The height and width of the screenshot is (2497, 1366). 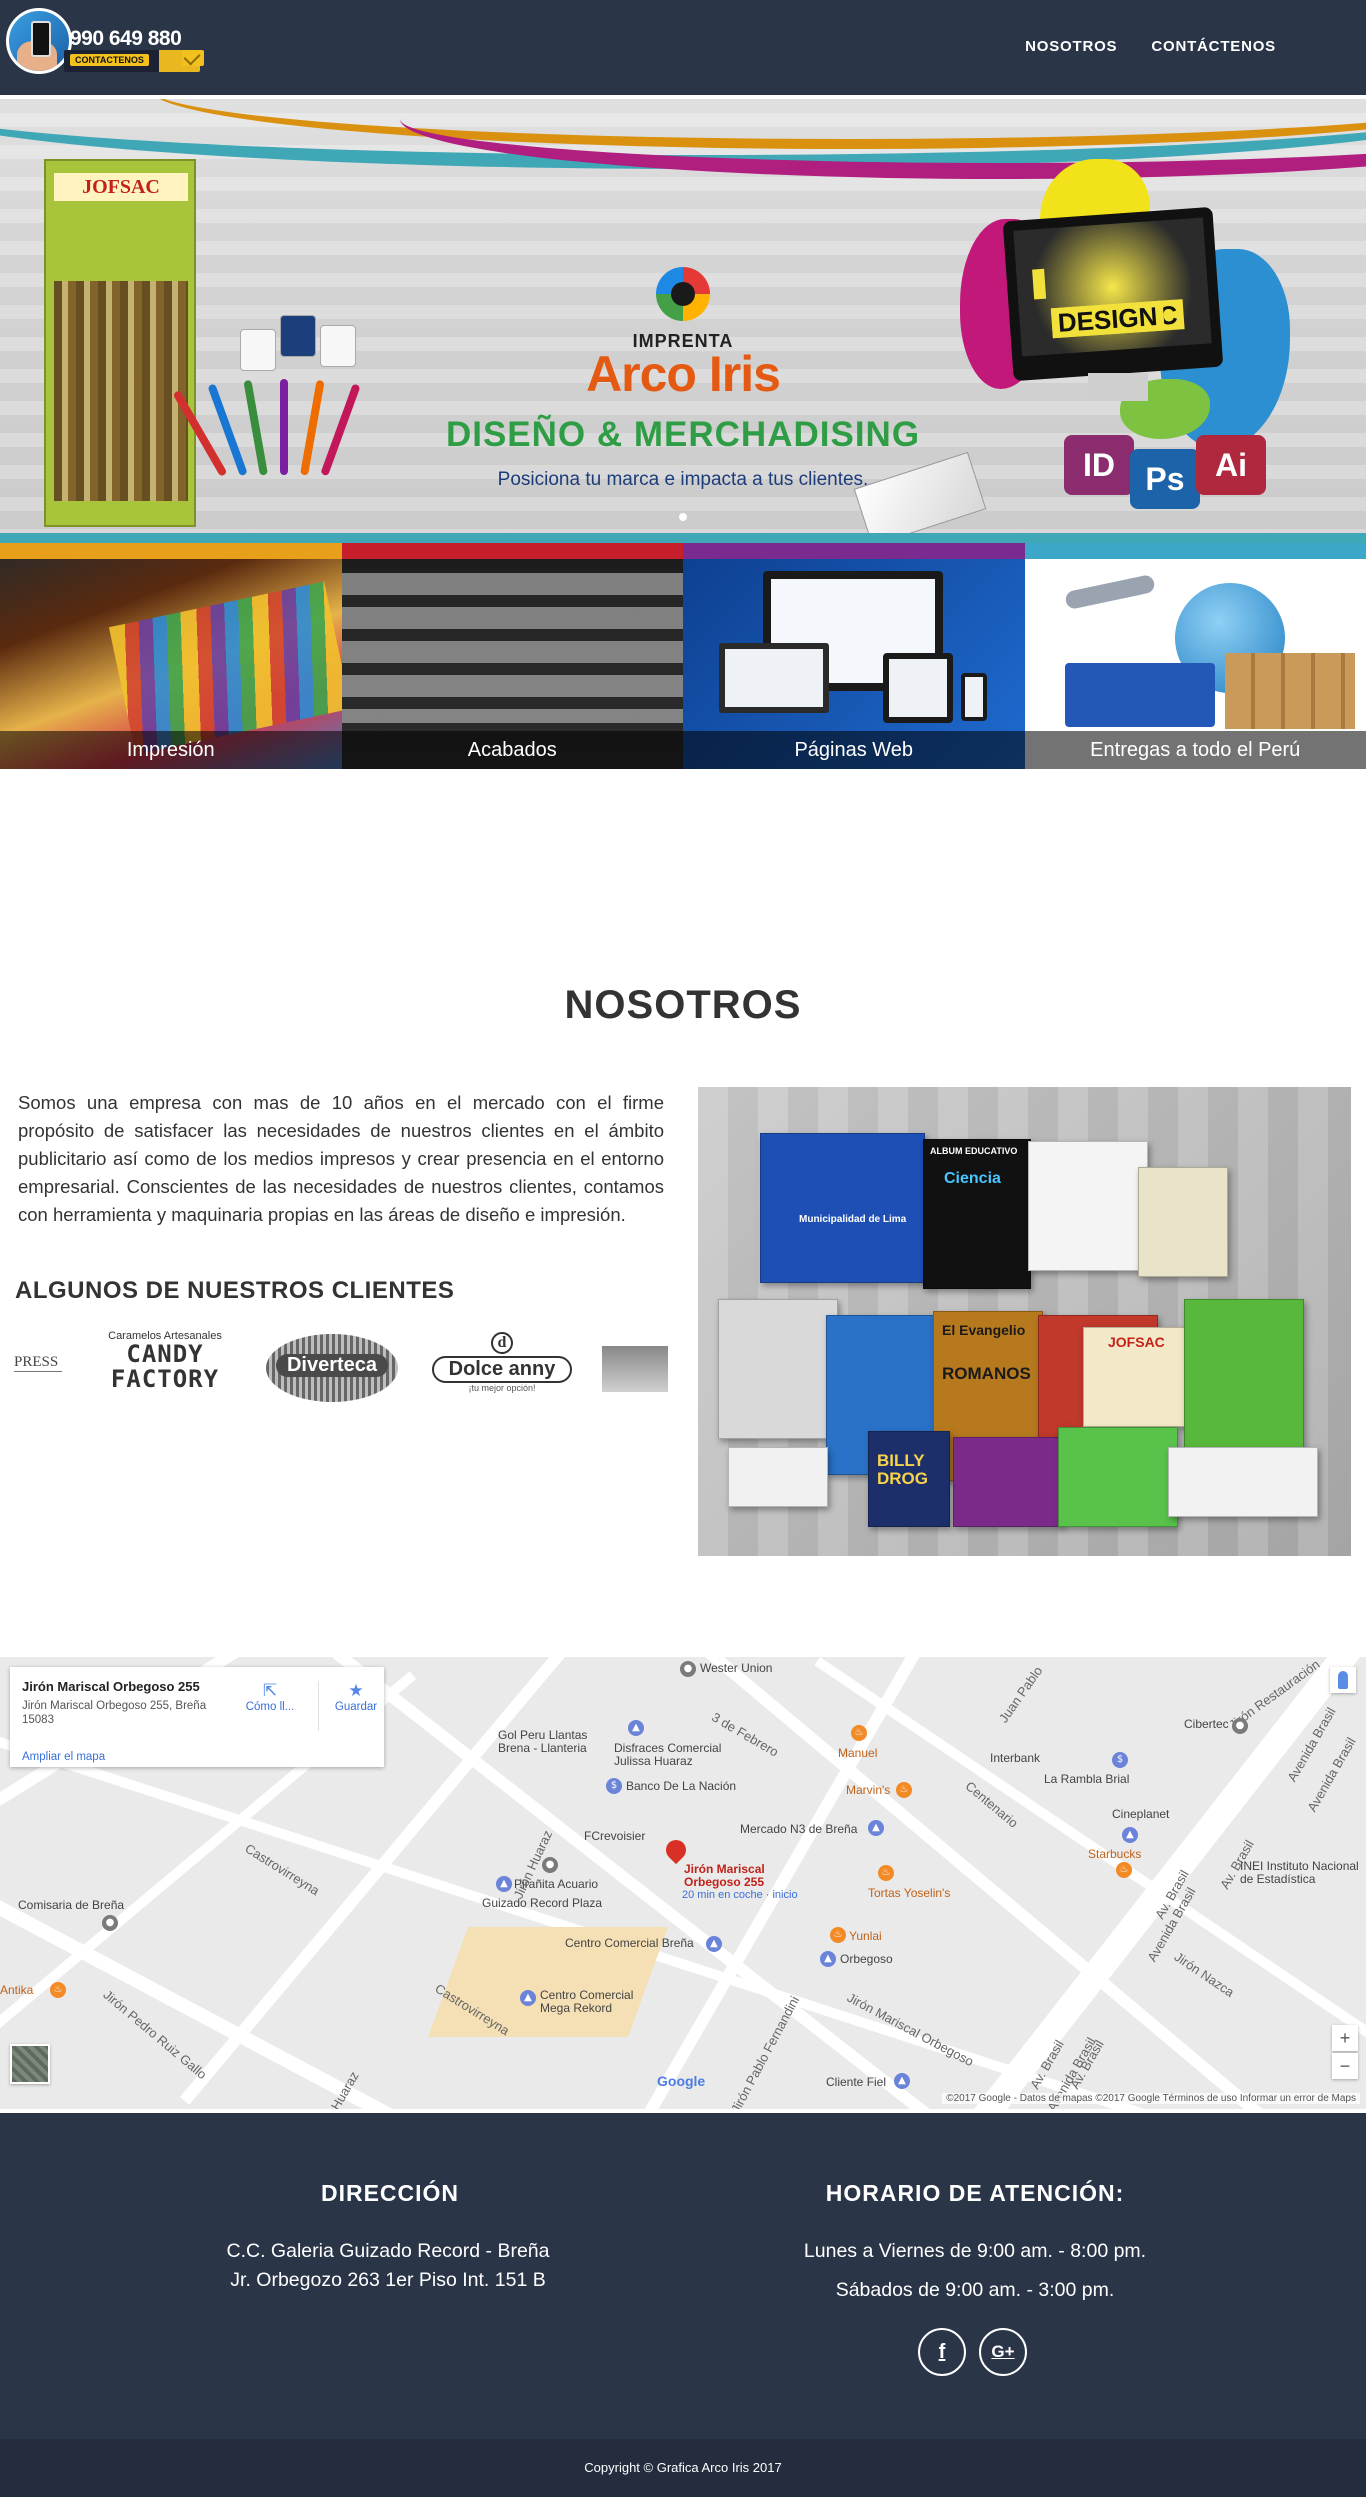 I want to click on slider-dot, so click(x=683, y=517).